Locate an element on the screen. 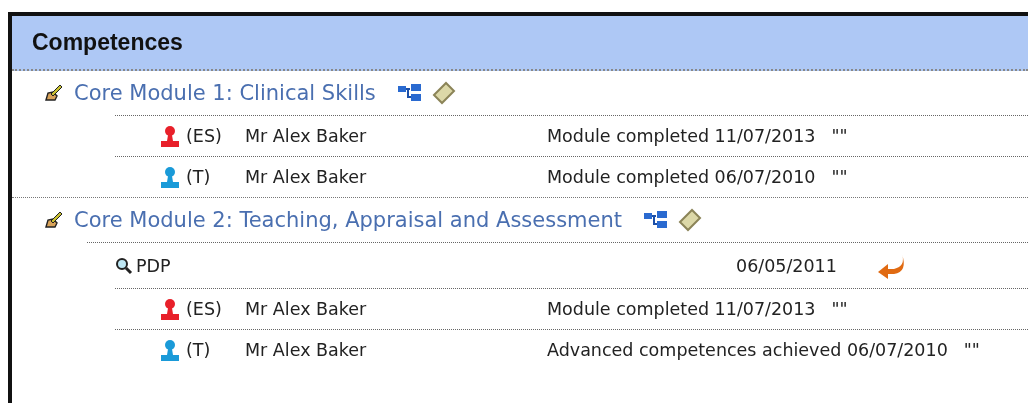 This screenshot has height=403, width=1028. status-text: Advanced competences achieved 06/07/2010 is located at coordinates (747, 350).